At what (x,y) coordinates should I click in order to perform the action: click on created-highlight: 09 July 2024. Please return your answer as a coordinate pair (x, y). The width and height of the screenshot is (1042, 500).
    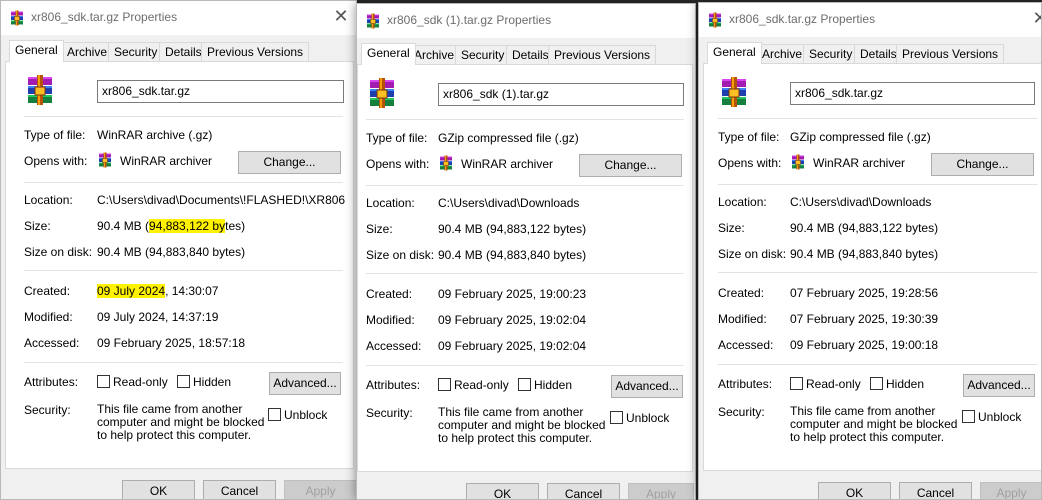
    Looking at the image, I should click on (131, 291).